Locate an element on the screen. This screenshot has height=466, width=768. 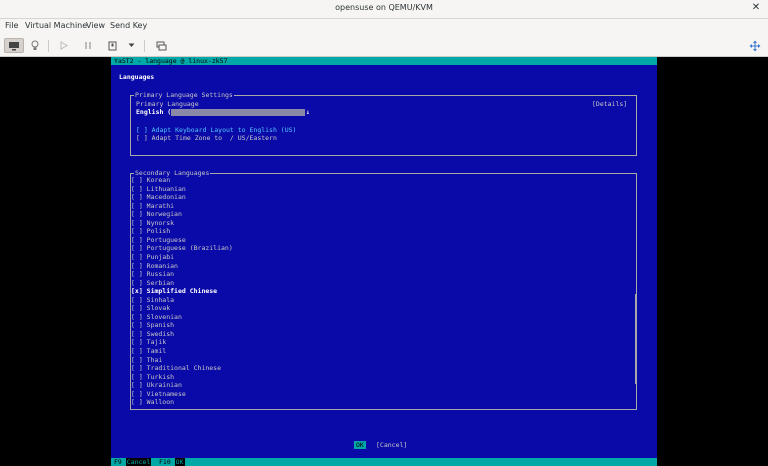
toolbar is located at coordinates (384, 46).